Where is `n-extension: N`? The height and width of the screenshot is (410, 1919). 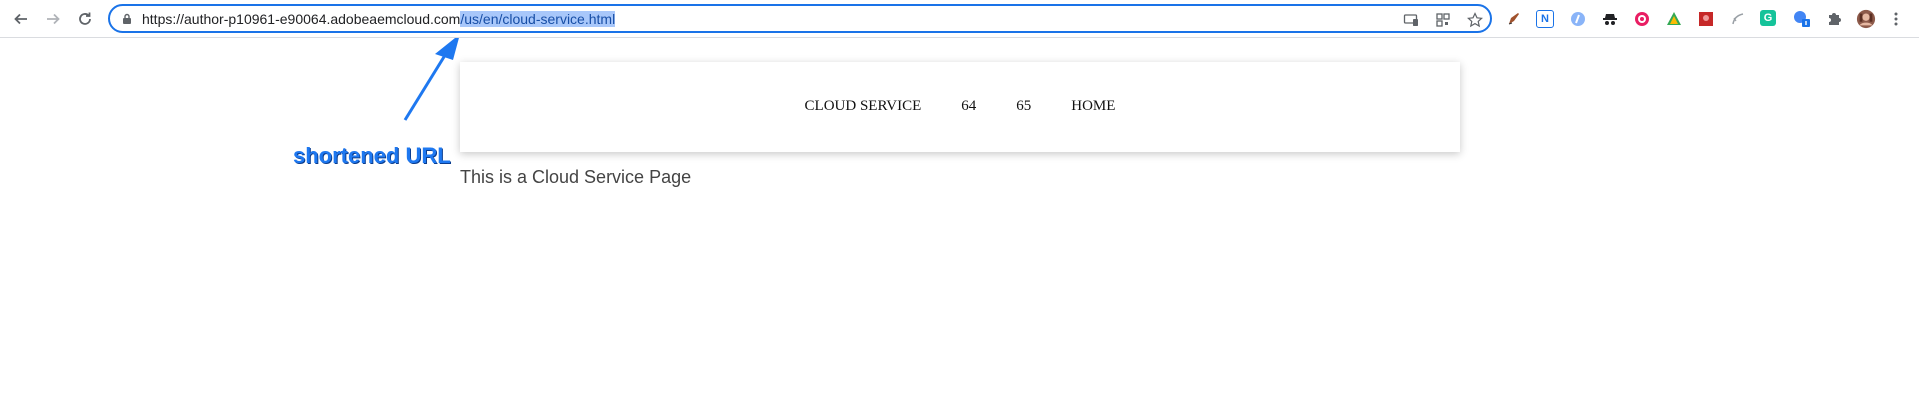
n-extension: N is located at coordinates (1545, 19).